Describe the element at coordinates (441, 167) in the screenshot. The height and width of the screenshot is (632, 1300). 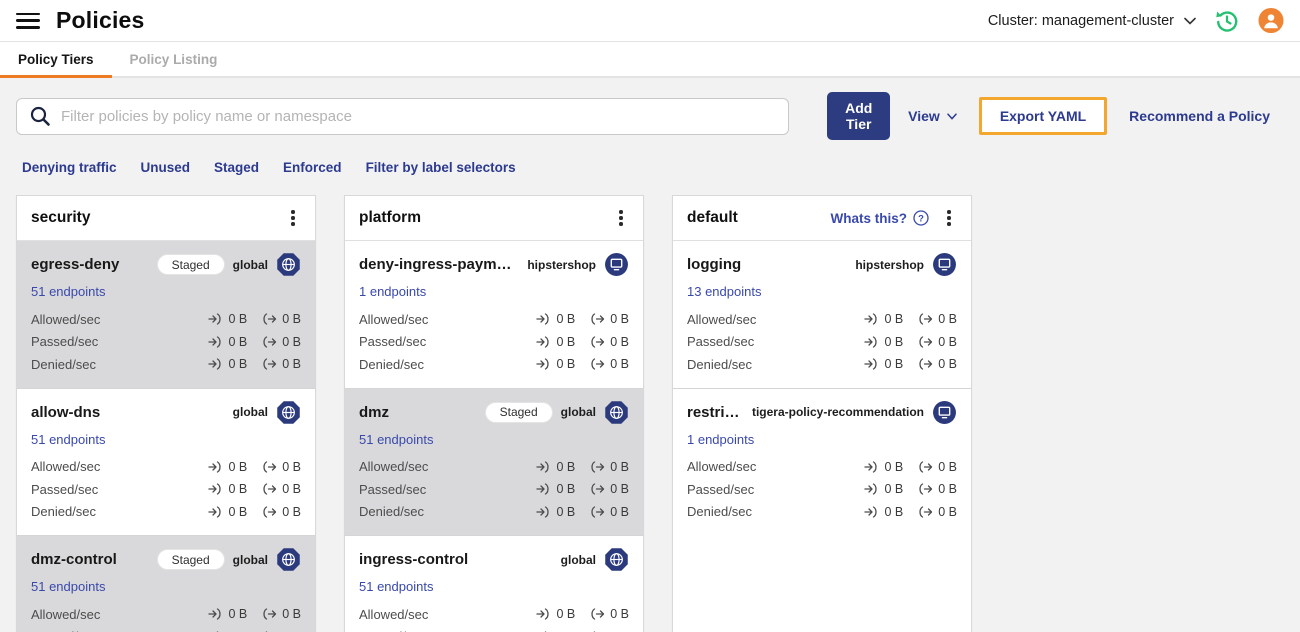
I see `filter-link: Filter by label selectors` at that location.